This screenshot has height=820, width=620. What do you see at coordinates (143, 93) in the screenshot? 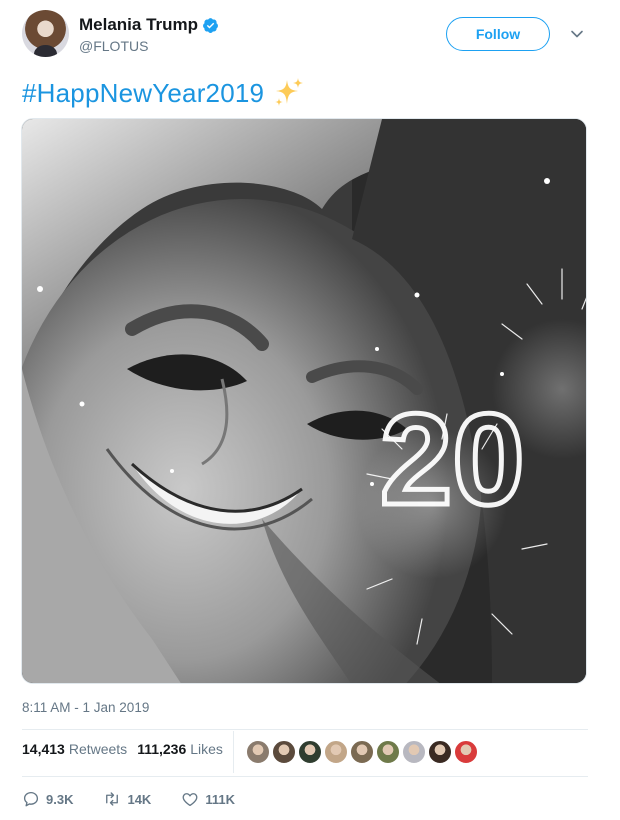
I see `hashtag-link: #HappNewYear2019` at bounding box center [143, 93].